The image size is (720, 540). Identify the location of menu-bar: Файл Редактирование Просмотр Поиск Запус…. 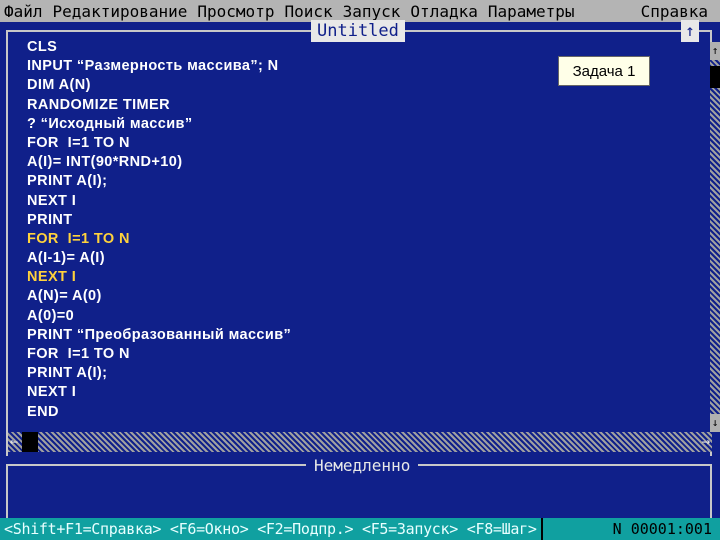
(360, 11).